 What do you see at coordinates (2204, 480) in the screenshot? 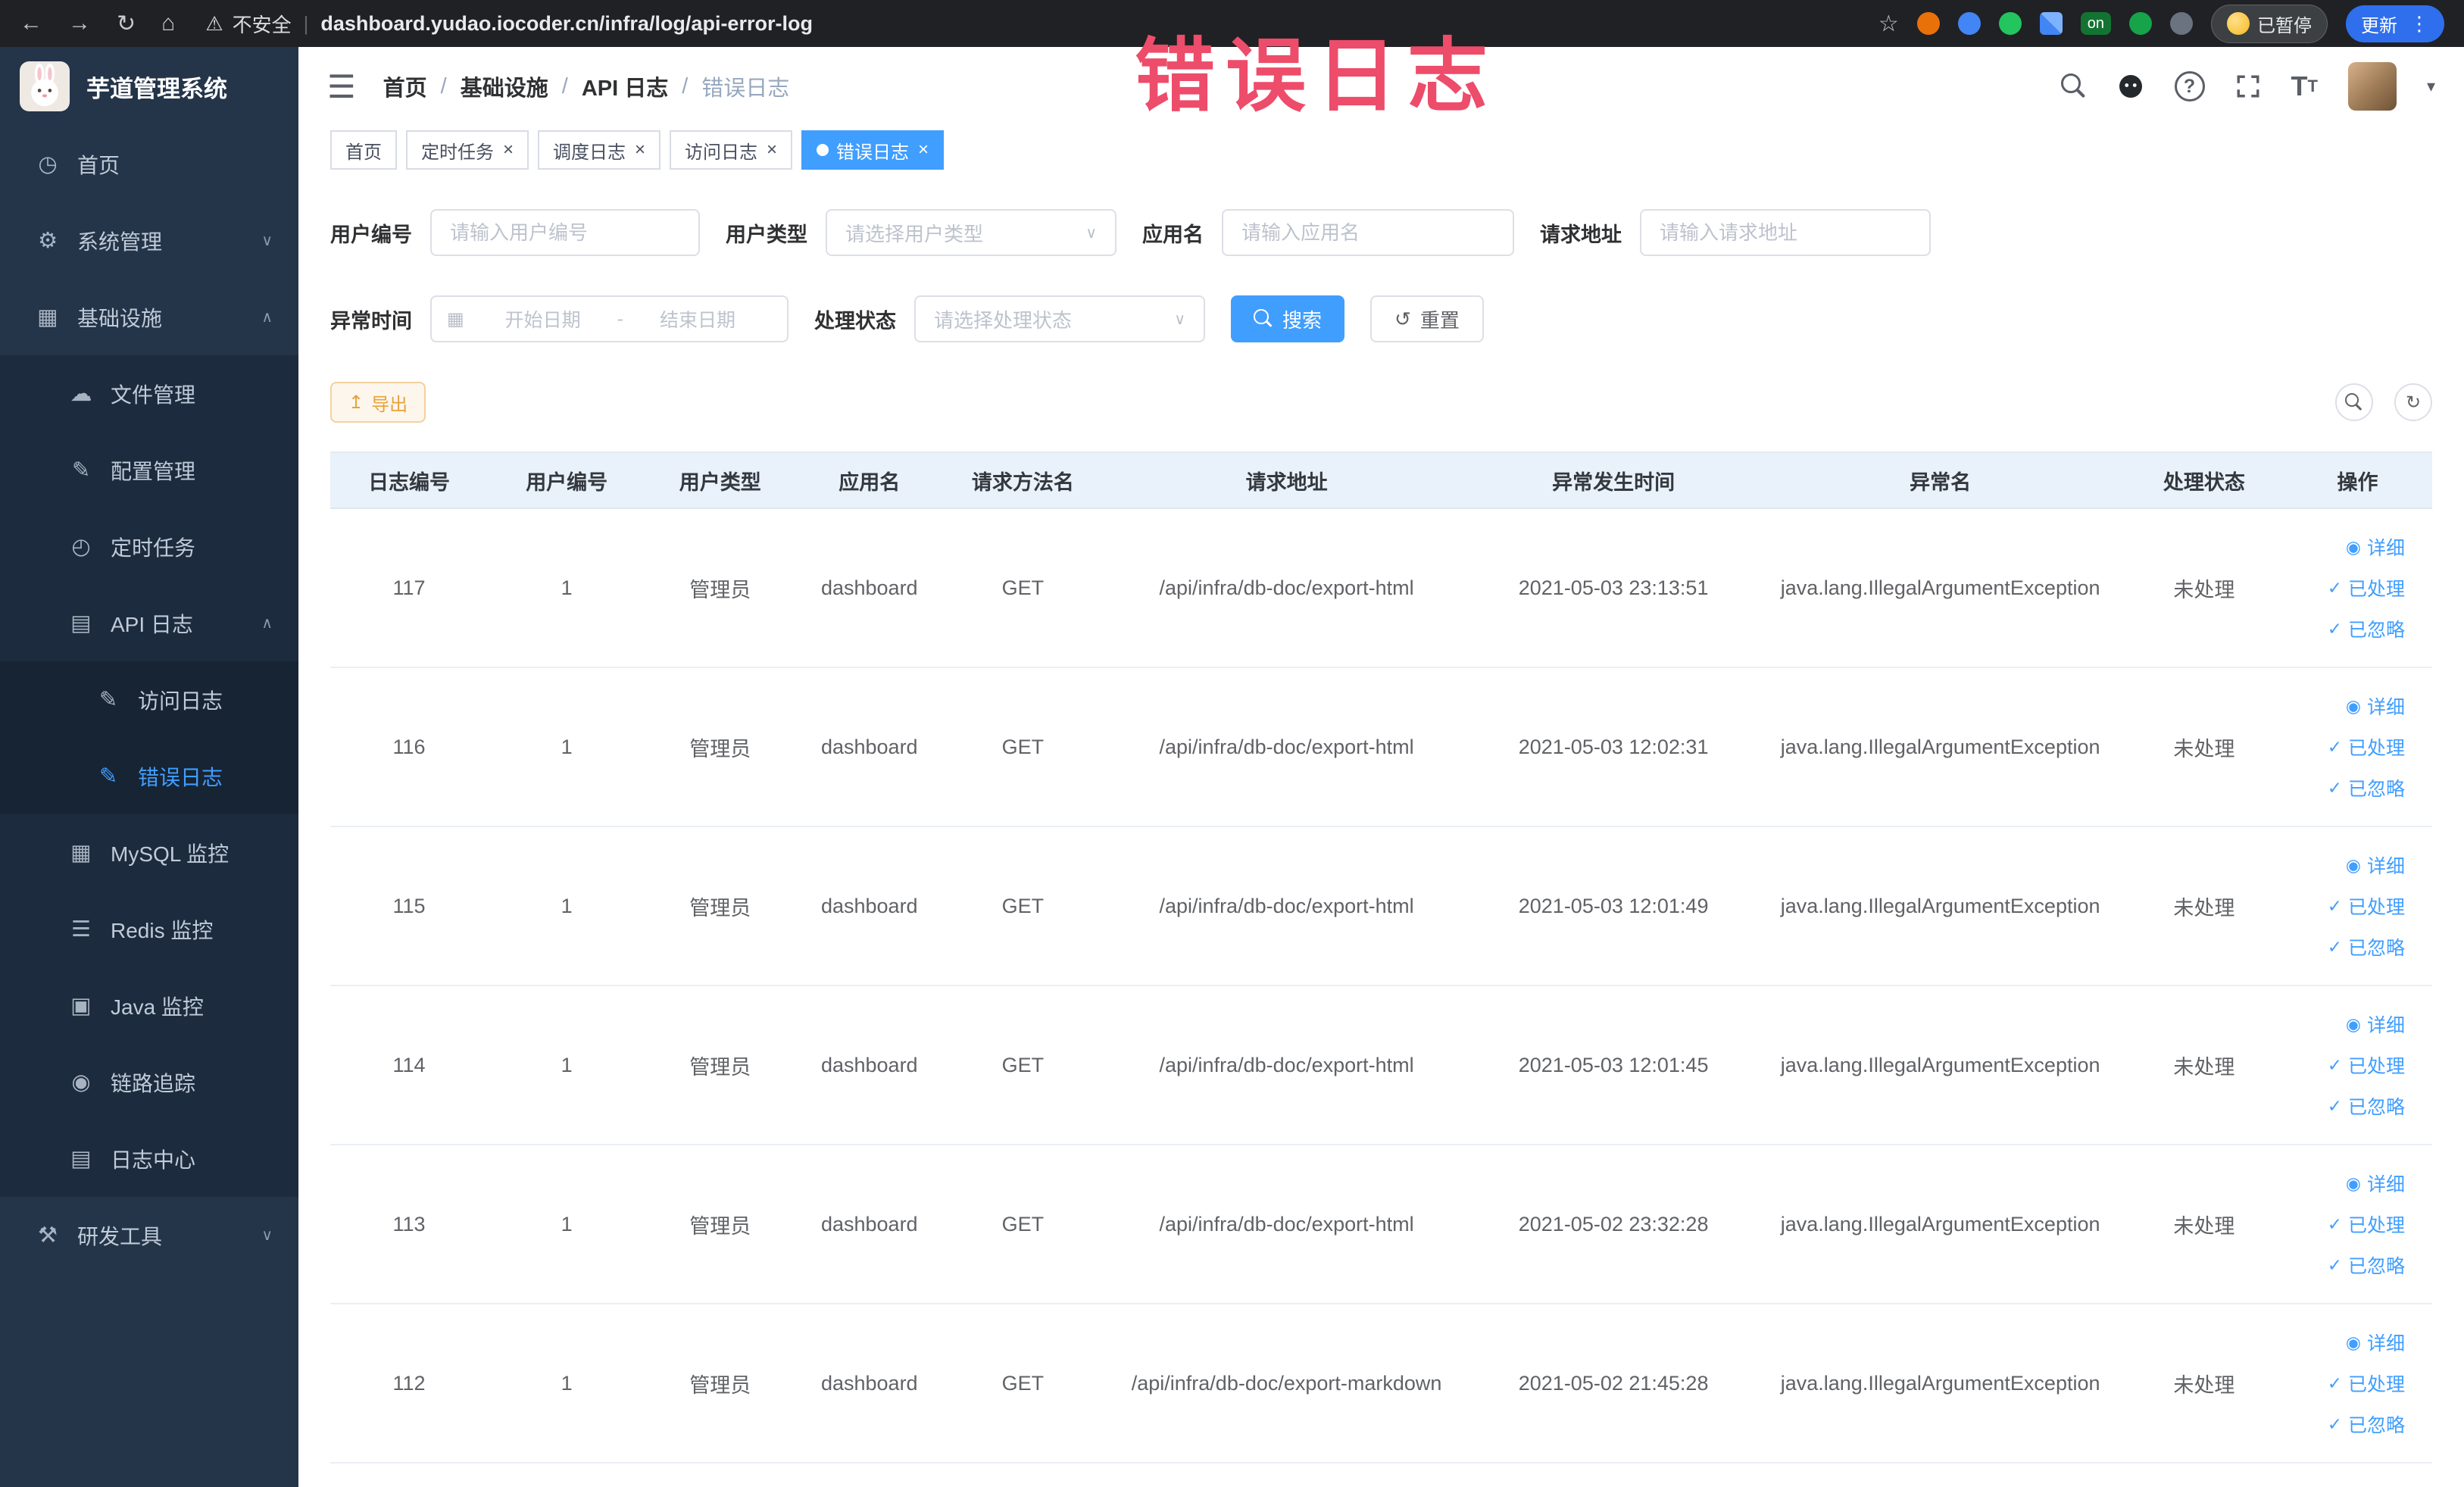
I see `column-header-处理状态: 处理状态` at bounding box center [2204, 480].